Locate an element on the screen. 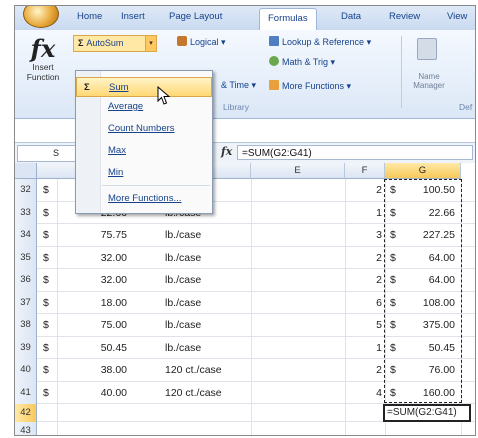 The width and height of the screenshot is (478, 438). menu-item-sum: Σ Sum is located at coordinates (144, 87).